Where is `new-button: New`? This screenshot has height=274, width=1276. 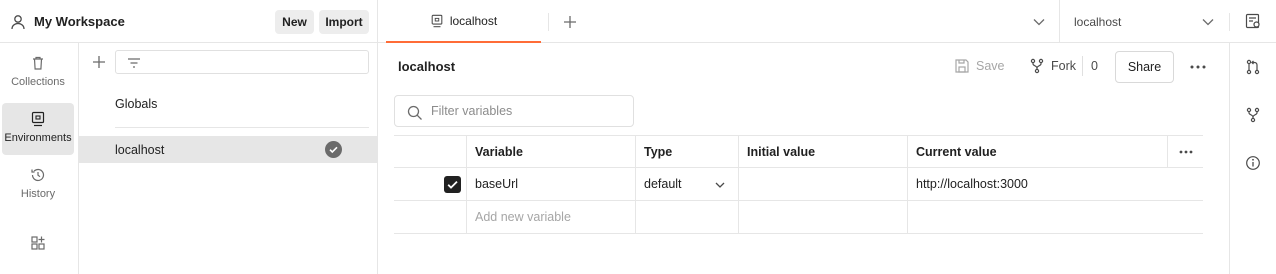 new-button: New is located at coordinates (294, 22).